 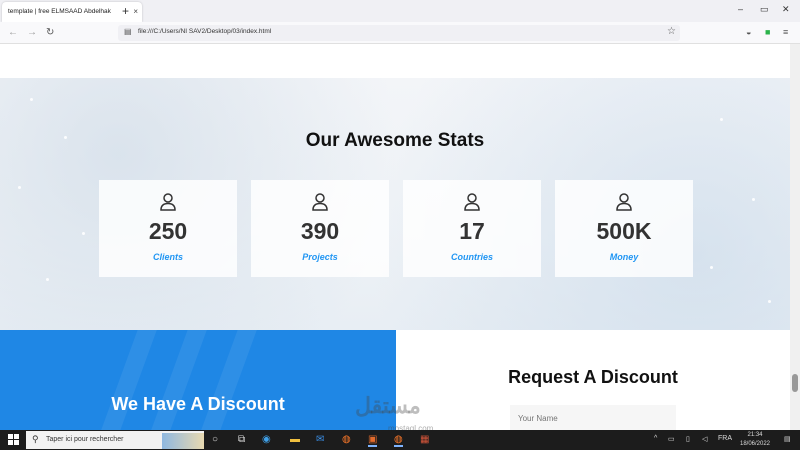 I want to click on search-placeholder: Taper ici pour rechercher, so click(x=85, y=439).